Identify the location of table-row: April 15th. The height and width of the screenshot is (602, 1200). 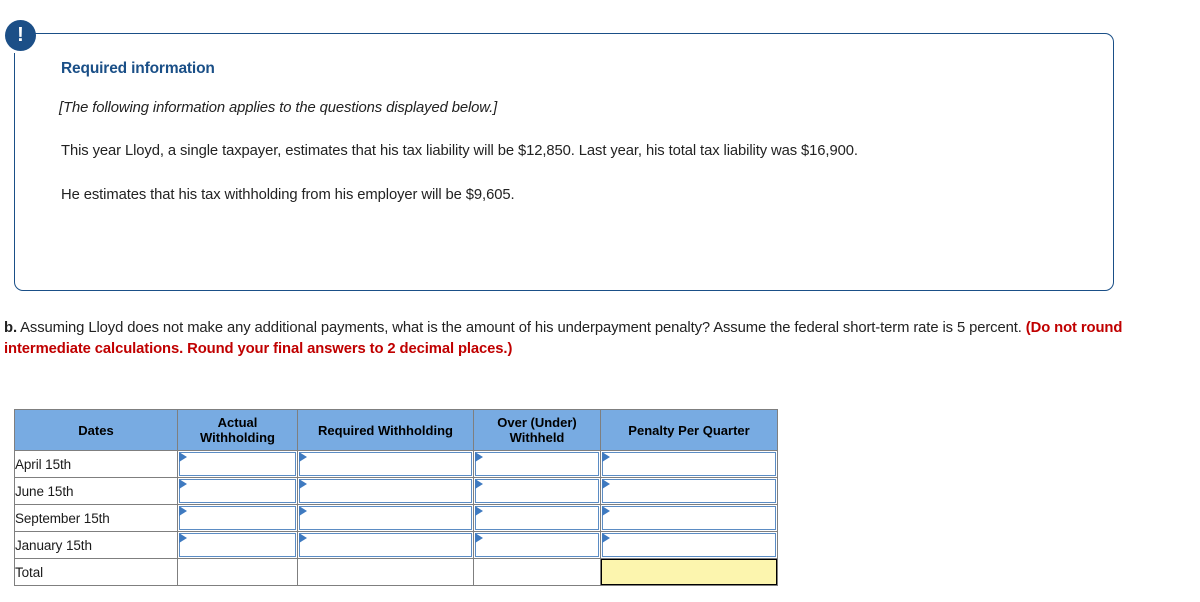
(396, 464).